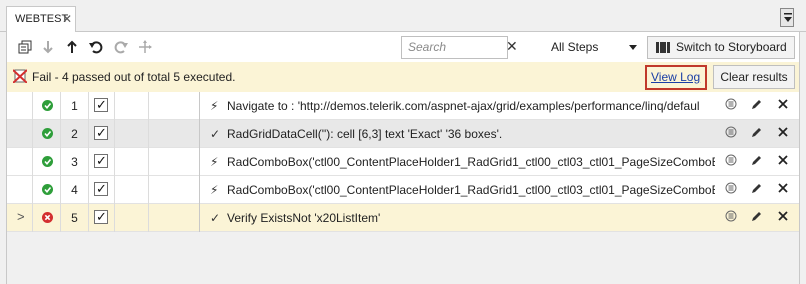 The width and height of the screenshot is (806, 284). I want to click on step-number: 1, so click(75, 106).